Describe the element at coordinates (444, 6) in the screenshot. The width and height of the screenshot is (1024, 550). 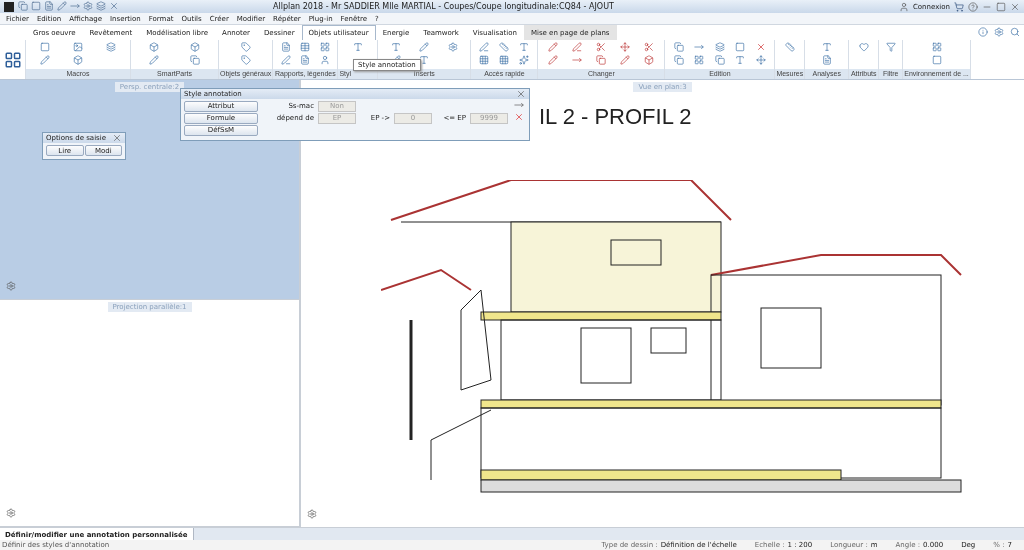
I see `window-title: Allplan 2018 - Mr SADDIER Mlle MARTIAL - Coupes/Coupe longitudinale:CQ84 - AJOUT` at that location.